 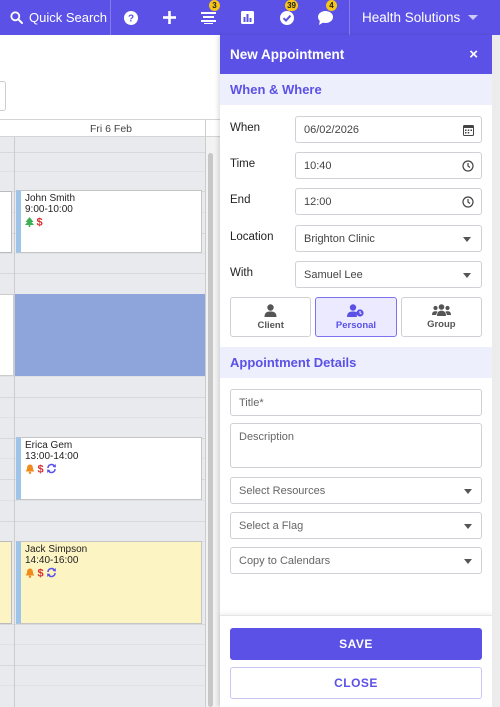 What do you see at coordinates (52, 560) in the screenshot?
I see `appointment-time: 14:40-16:00` at bounding box center [52, 560].